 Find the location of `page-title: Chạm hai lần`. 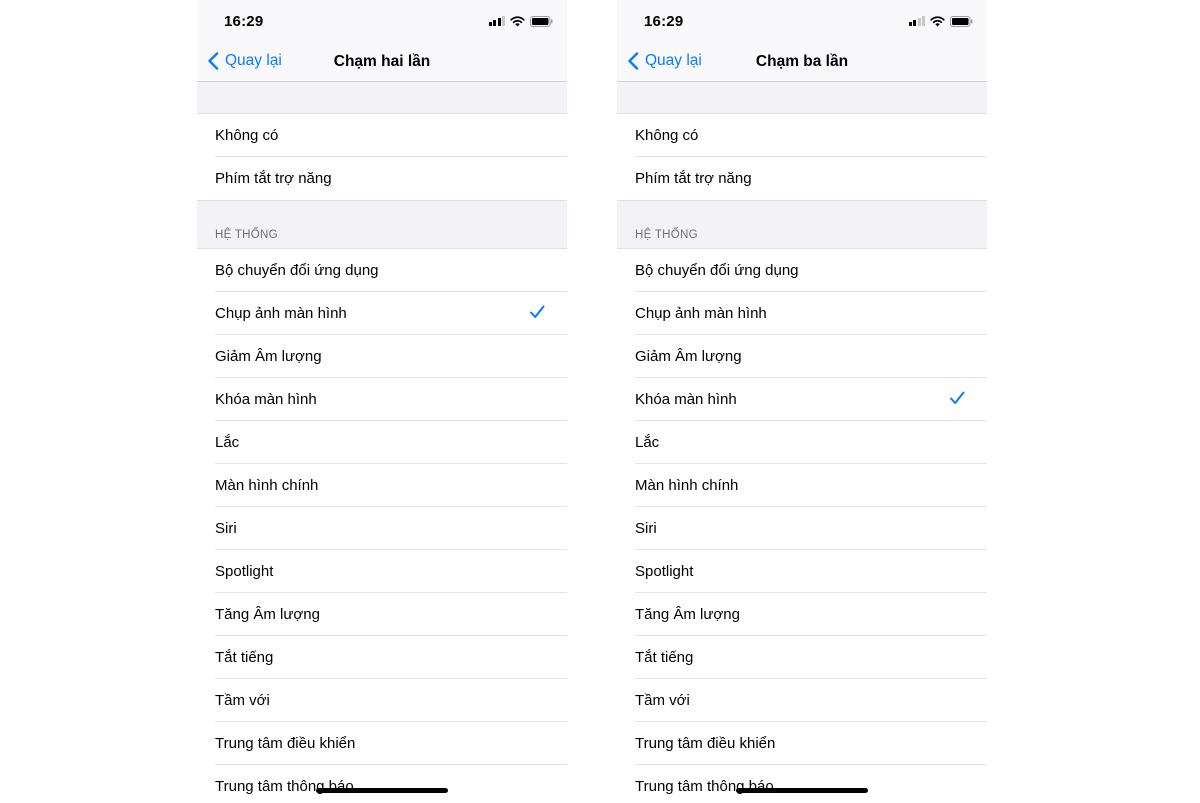

page-title: Chạm hai lần is located at coordinates (382, 61).